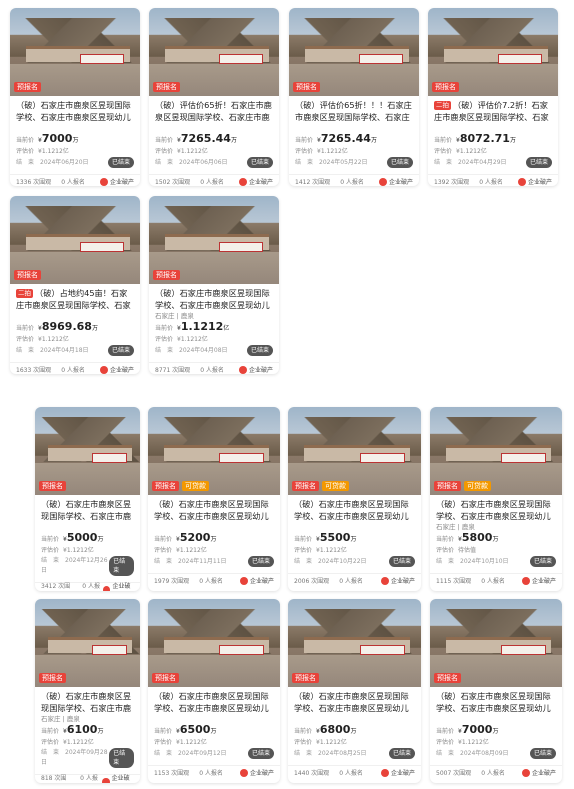  I want to click on end-info: 结 束 2024年08月09日, so click(472, 754).